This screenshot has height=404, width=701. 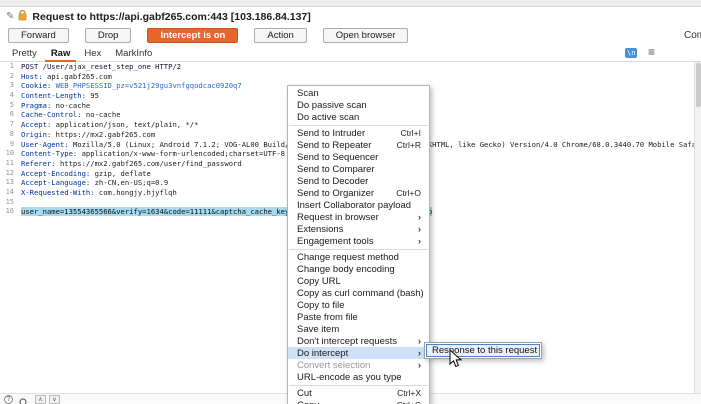 What do you see at coordinates (40, 399) in the screenshot?
I see `prev-match-icon: ∧` at bounding box center [40, 399].